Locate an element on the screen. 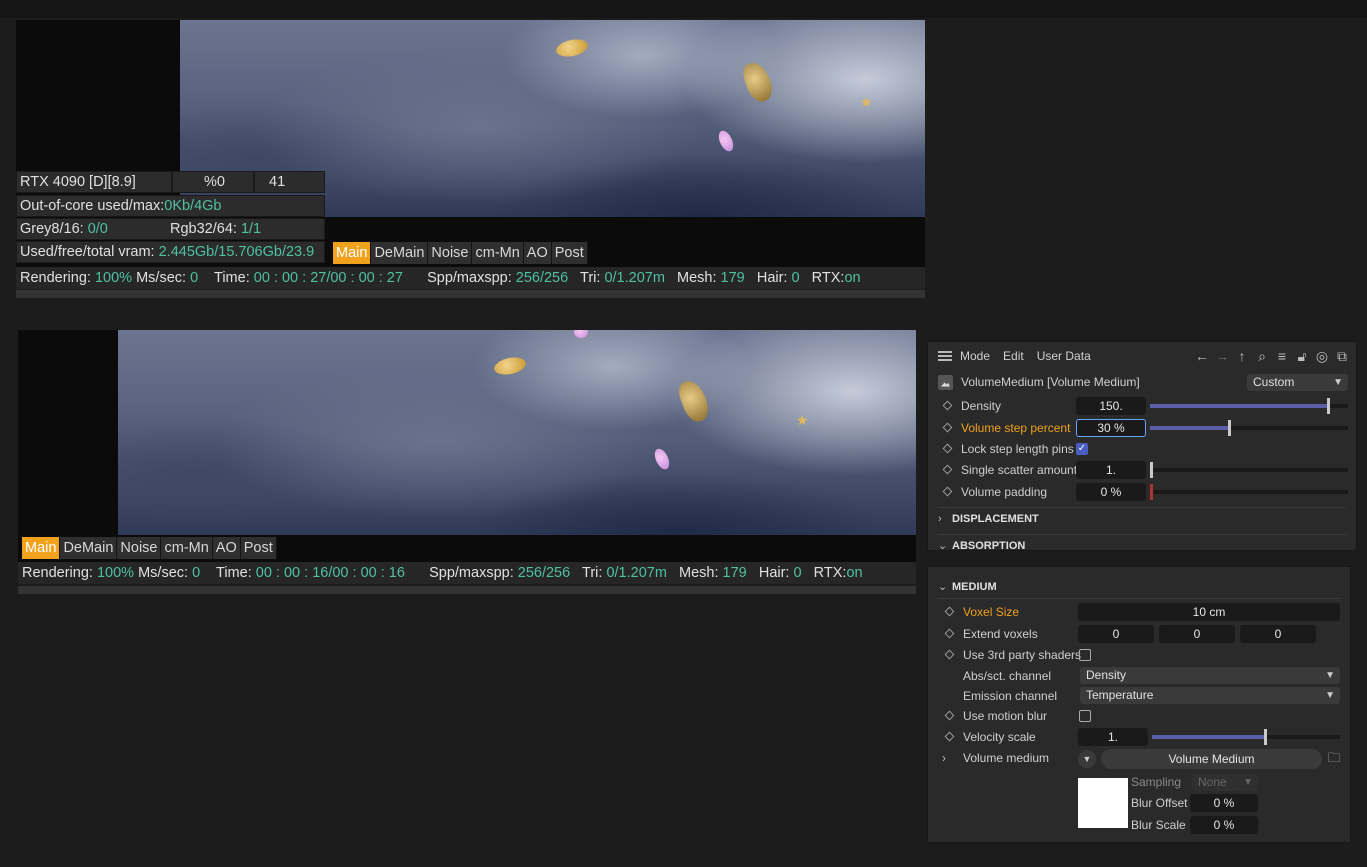 The width and height of the screenshot is (1367, 867). new-window-icon: ⧉ is located at coordinates (1342, 356).